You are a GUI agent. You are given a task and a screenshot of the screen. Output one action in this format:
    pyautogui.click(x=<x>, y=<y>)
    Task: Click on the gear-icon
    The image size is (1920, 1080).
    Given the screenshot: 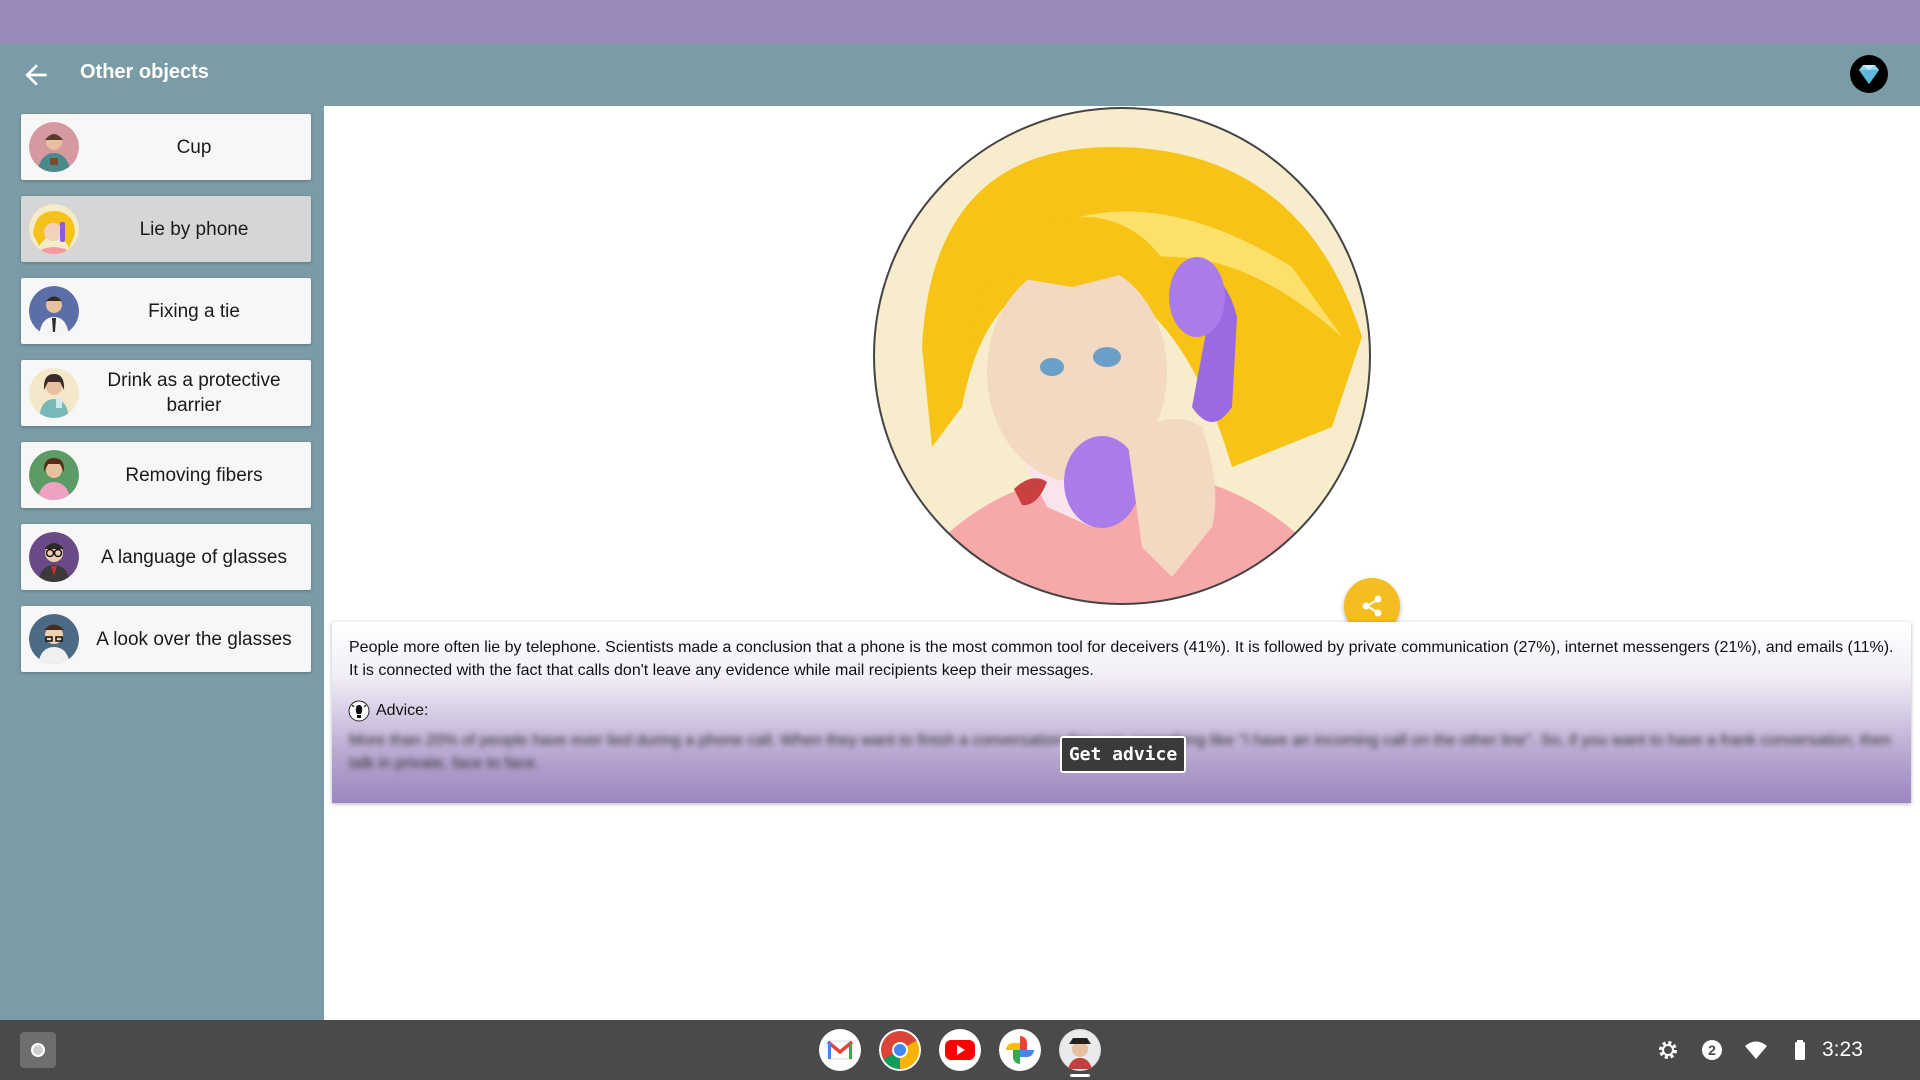 What is the action you would take?
    pyautogui.click(x=1668, y=1050)
    